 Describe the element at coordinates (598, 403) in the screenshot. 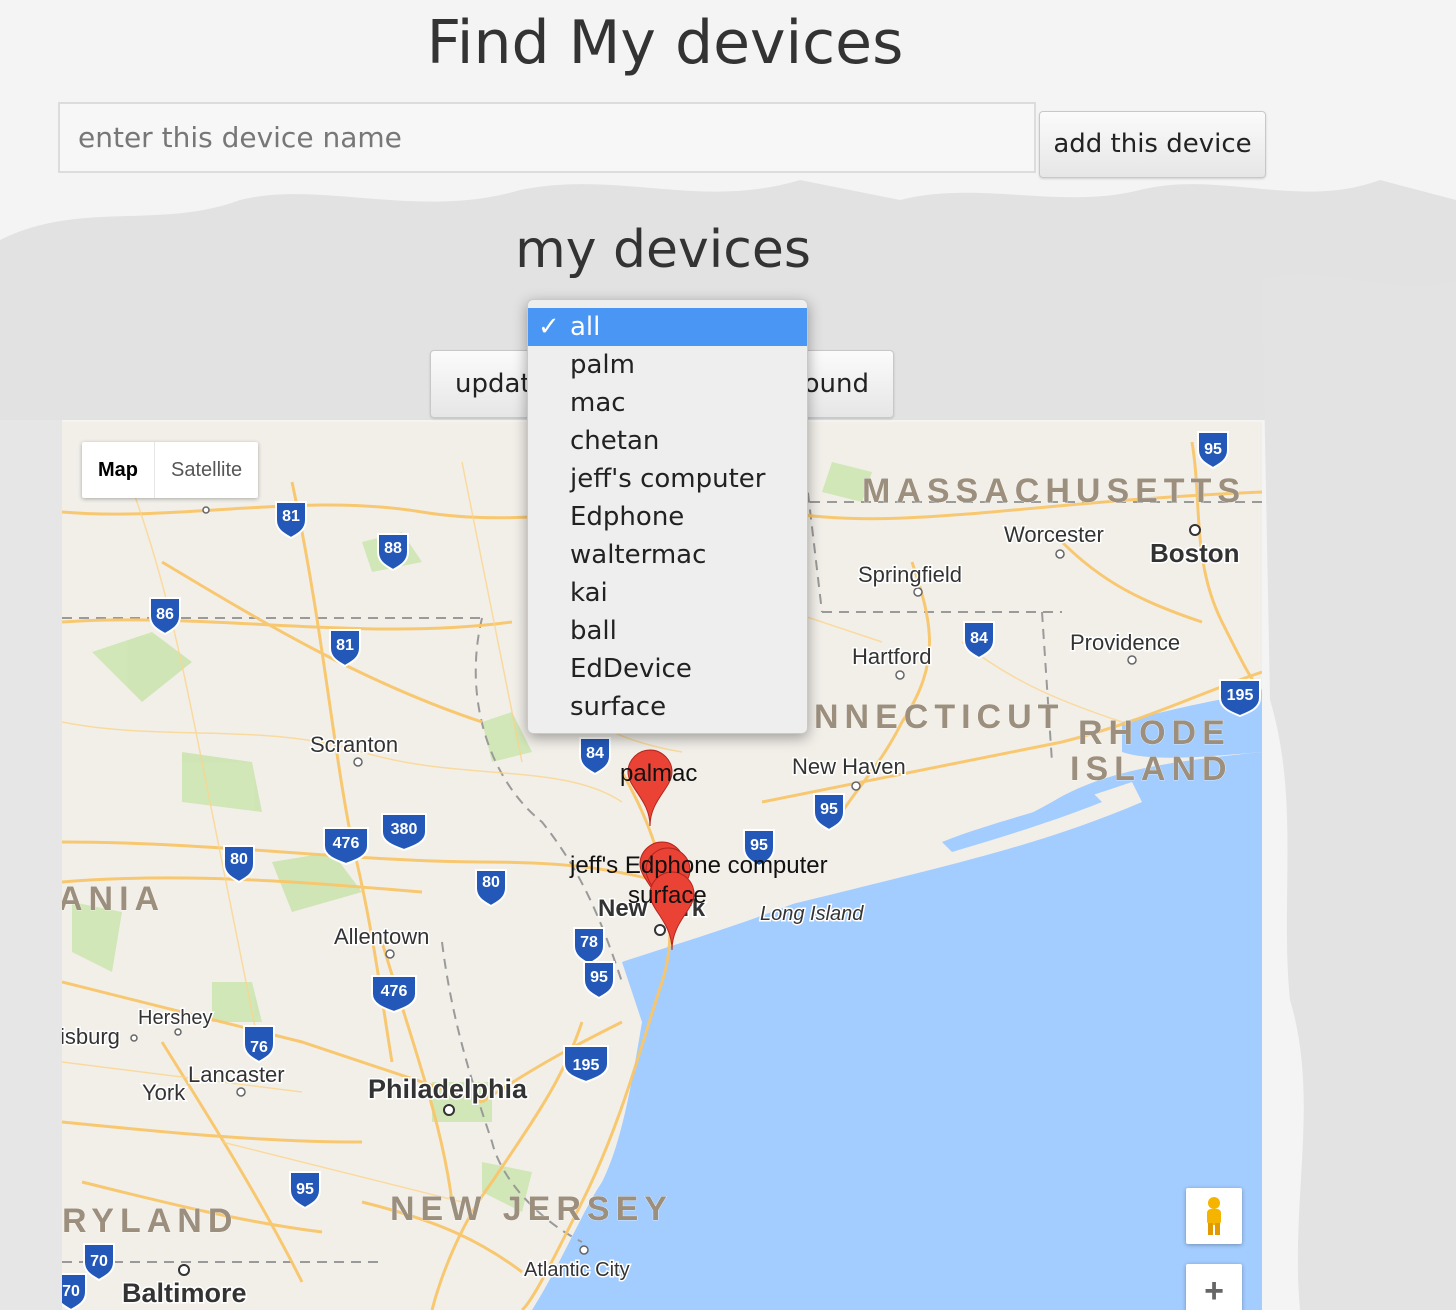

I see `device-option-label: mac` at that location.